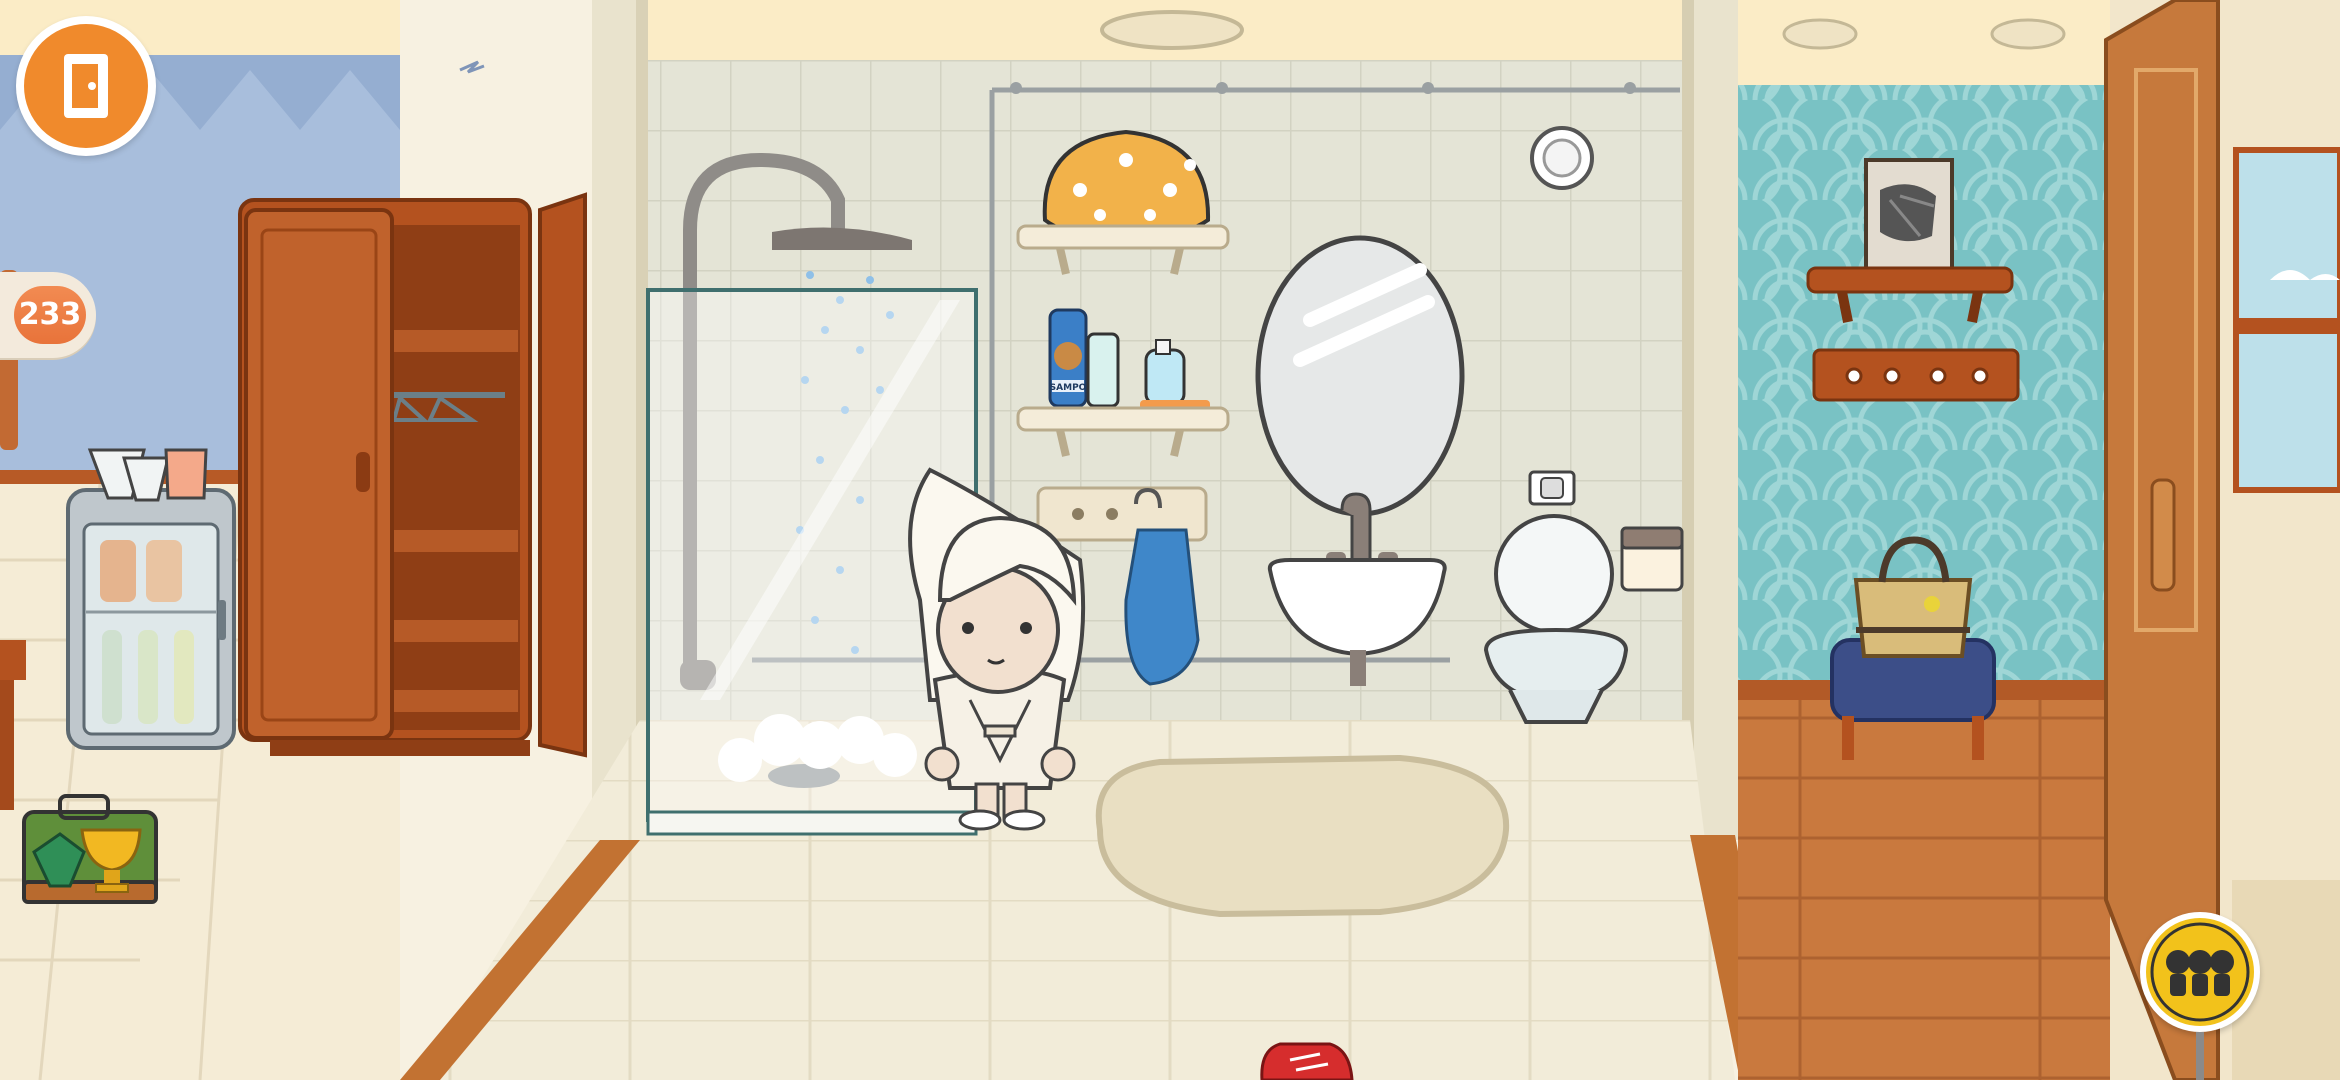 The height and width of the screenshot is (1080, 2340). What do you see at coordinates (1360, 376) in the screenshot?
I see `mirror` at bounding box center [1360, 376].